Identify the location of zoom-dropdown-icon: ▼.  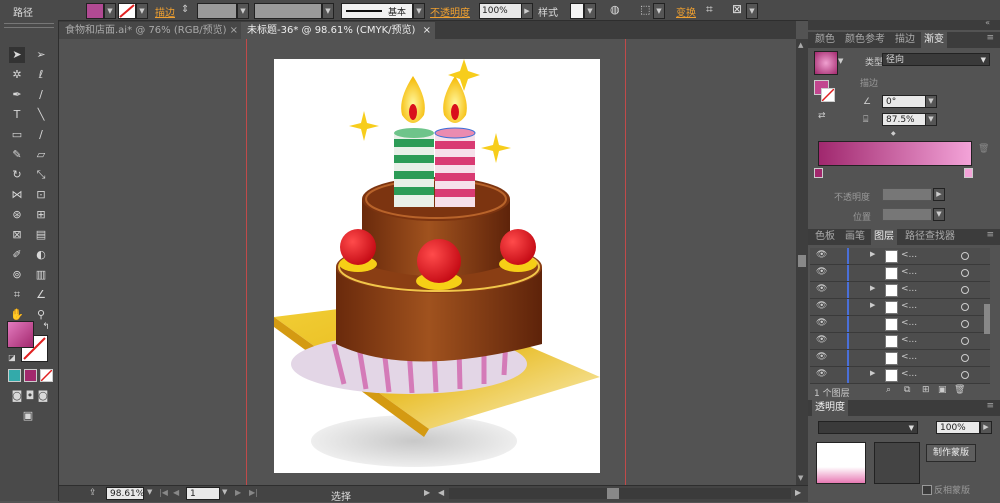
(149, 492).